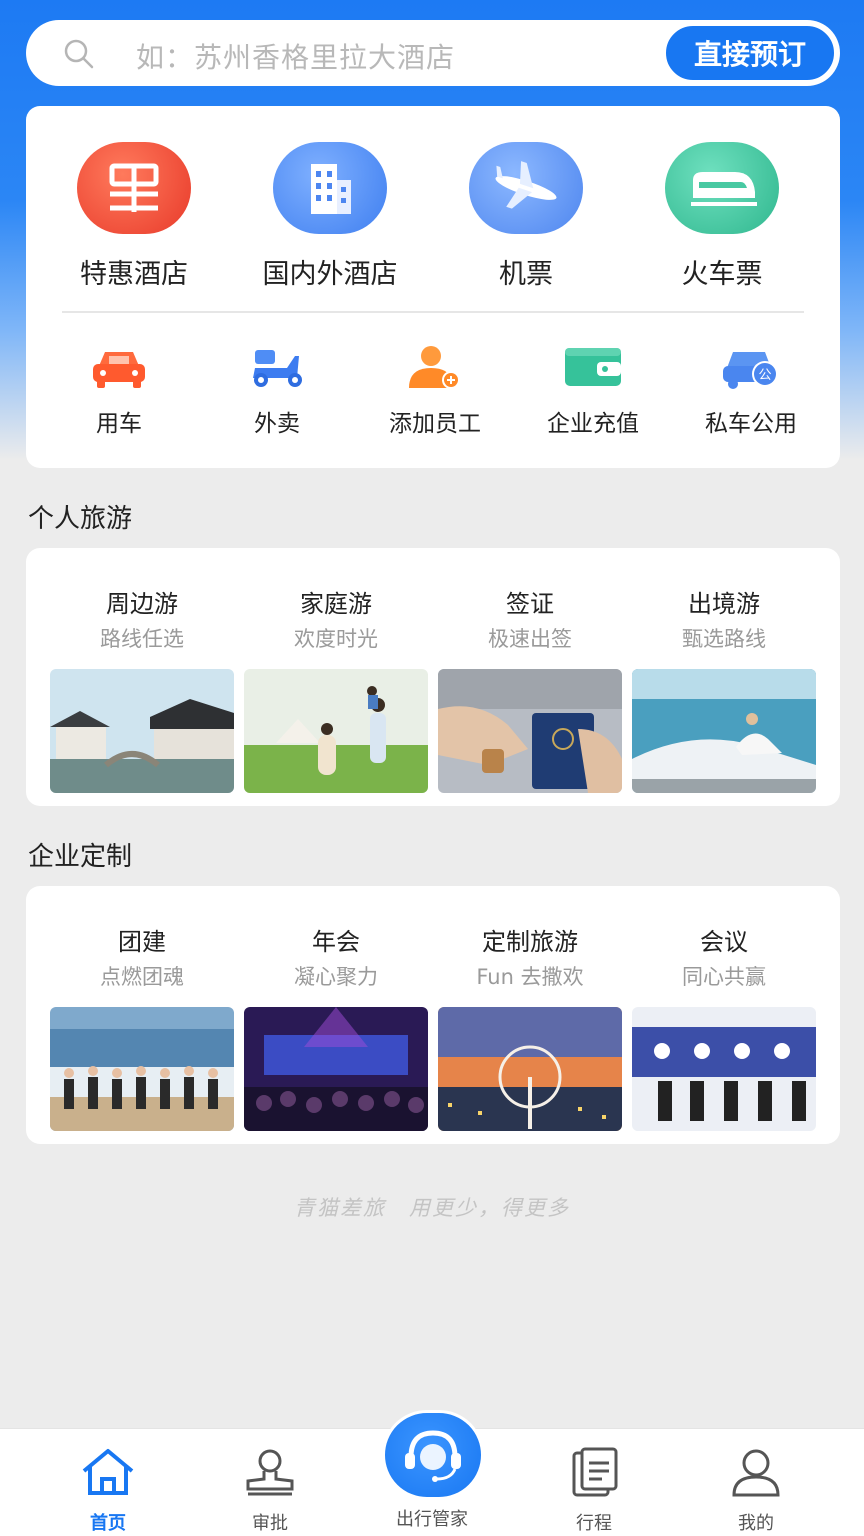 This screenshot has height=1536, width=864. What do you see at coordinates (530, 604) in the screenshot?
I see `item-title: 签证` at bounding box center [530, 604].